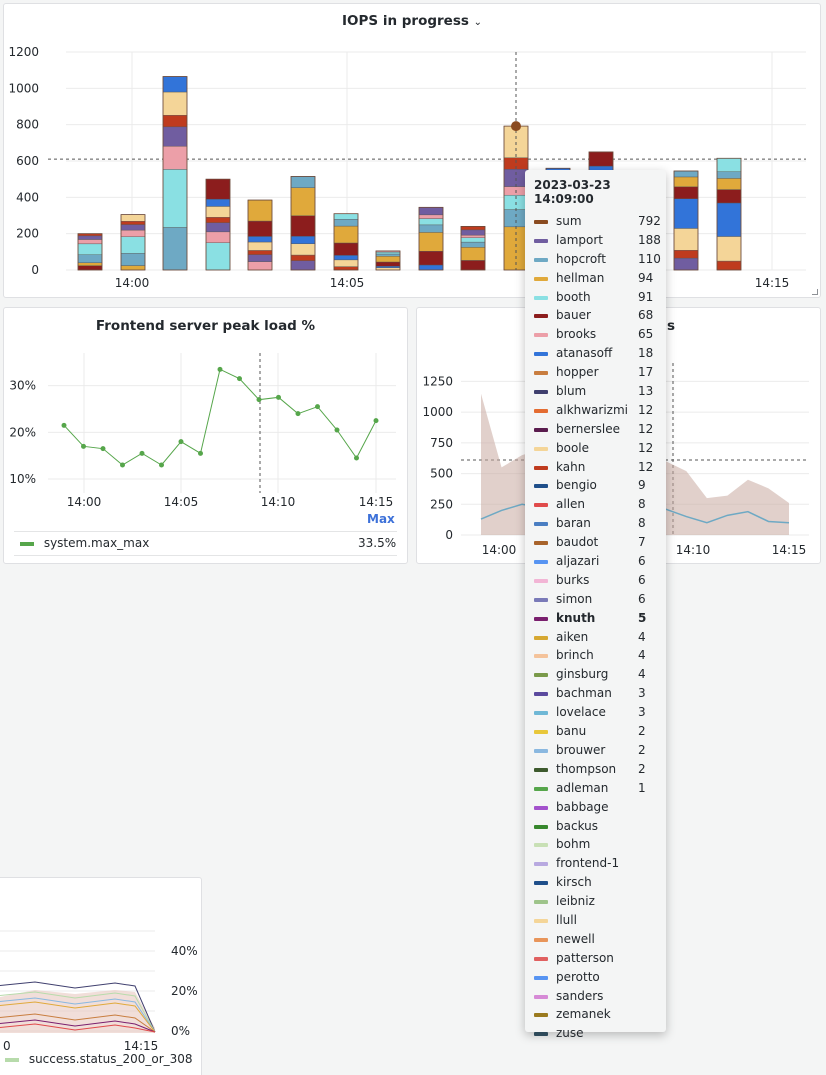  Describe the element at coordinates (441, 474) in the screenshot. I see `y-tick-label: 500` at that location.